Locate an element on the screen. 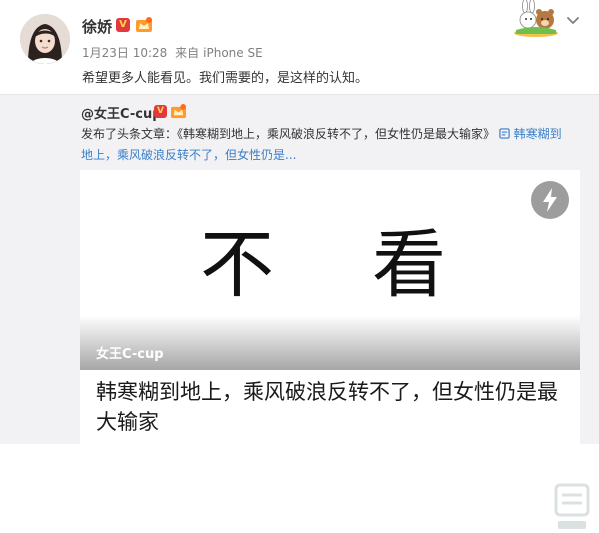 This screenshot has height=533, width=599. chevron-down-icon is located at coordinates (573, 21).